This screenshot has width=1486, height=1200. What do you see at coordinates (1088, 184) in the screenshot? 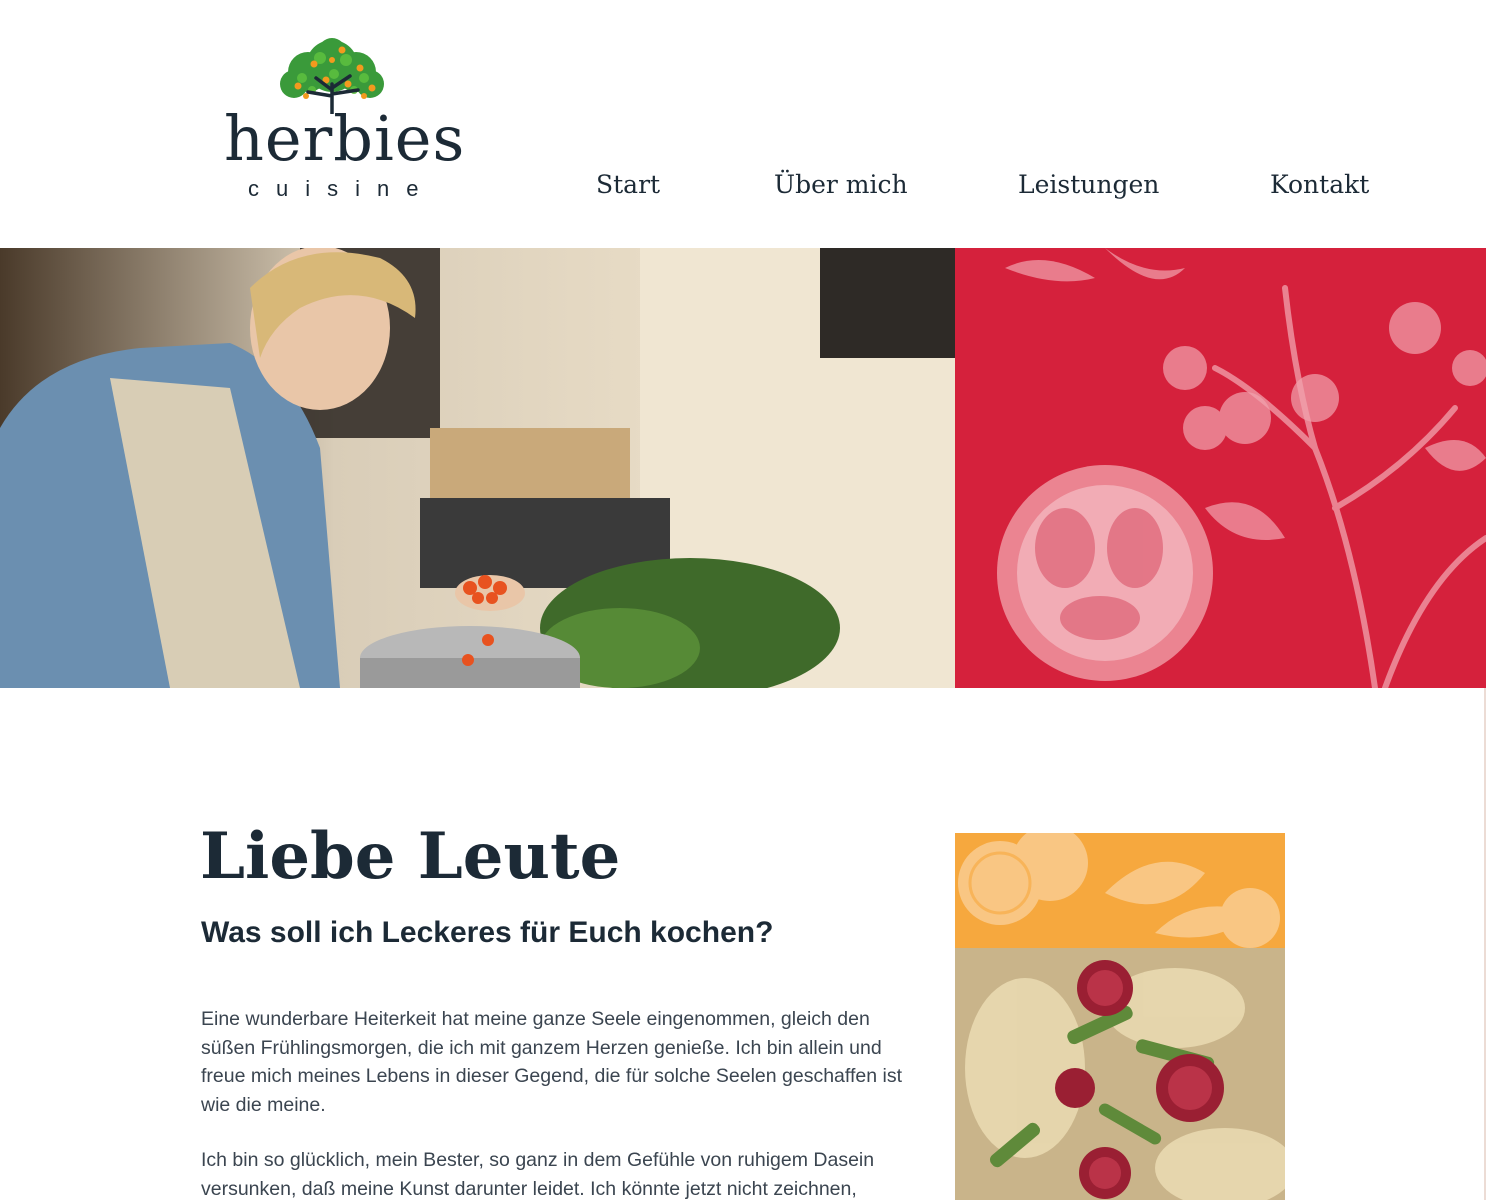
I see `nav-item-leistungen: Leistungen` at bounding box center [1088, 184].